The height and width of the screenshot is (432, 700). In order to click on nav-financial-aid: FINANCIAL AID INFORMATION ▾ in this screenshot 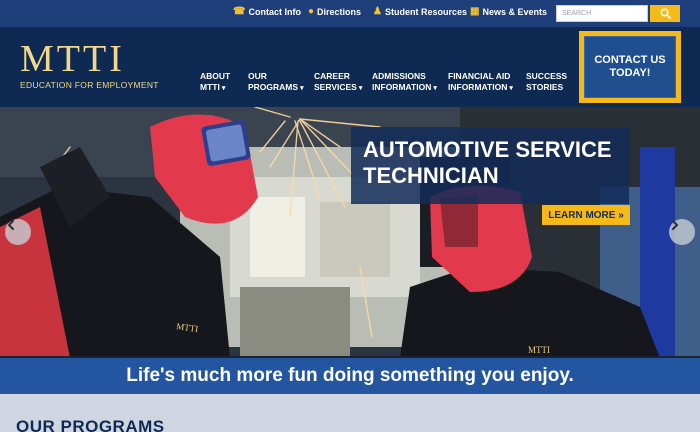, I will do `click(480, 82)`.